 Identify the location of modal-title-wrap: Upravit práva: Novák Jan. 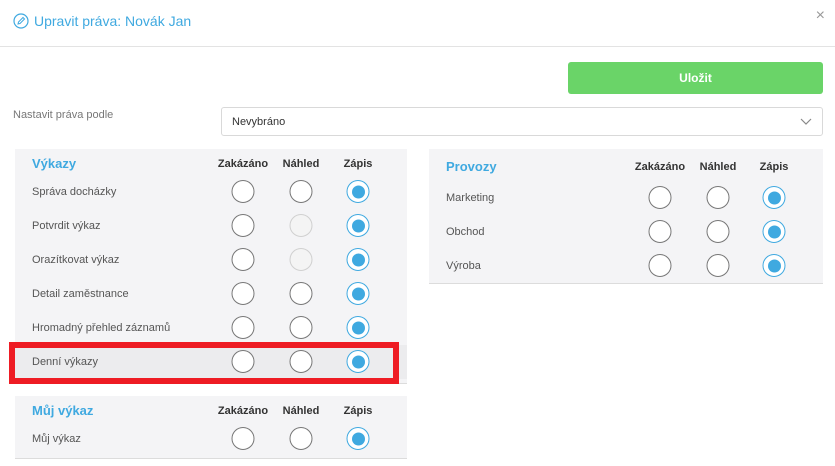
(102, 21).